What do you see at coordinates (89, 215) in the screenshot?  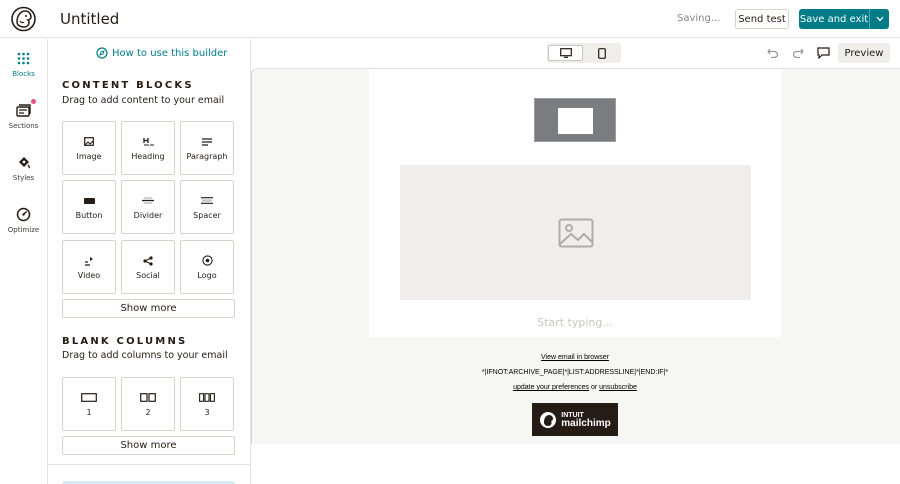 I see `tile-label: Button` at bounding box center [89, 215].